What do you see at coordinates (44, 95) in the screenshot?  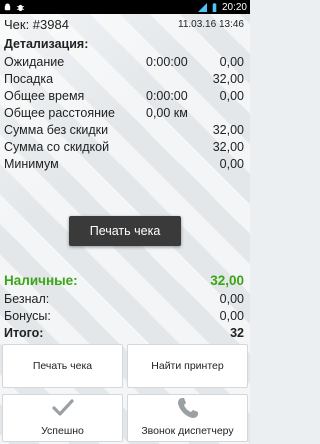 I see `detail-label: Общее время` at bounding box center [44, 95].